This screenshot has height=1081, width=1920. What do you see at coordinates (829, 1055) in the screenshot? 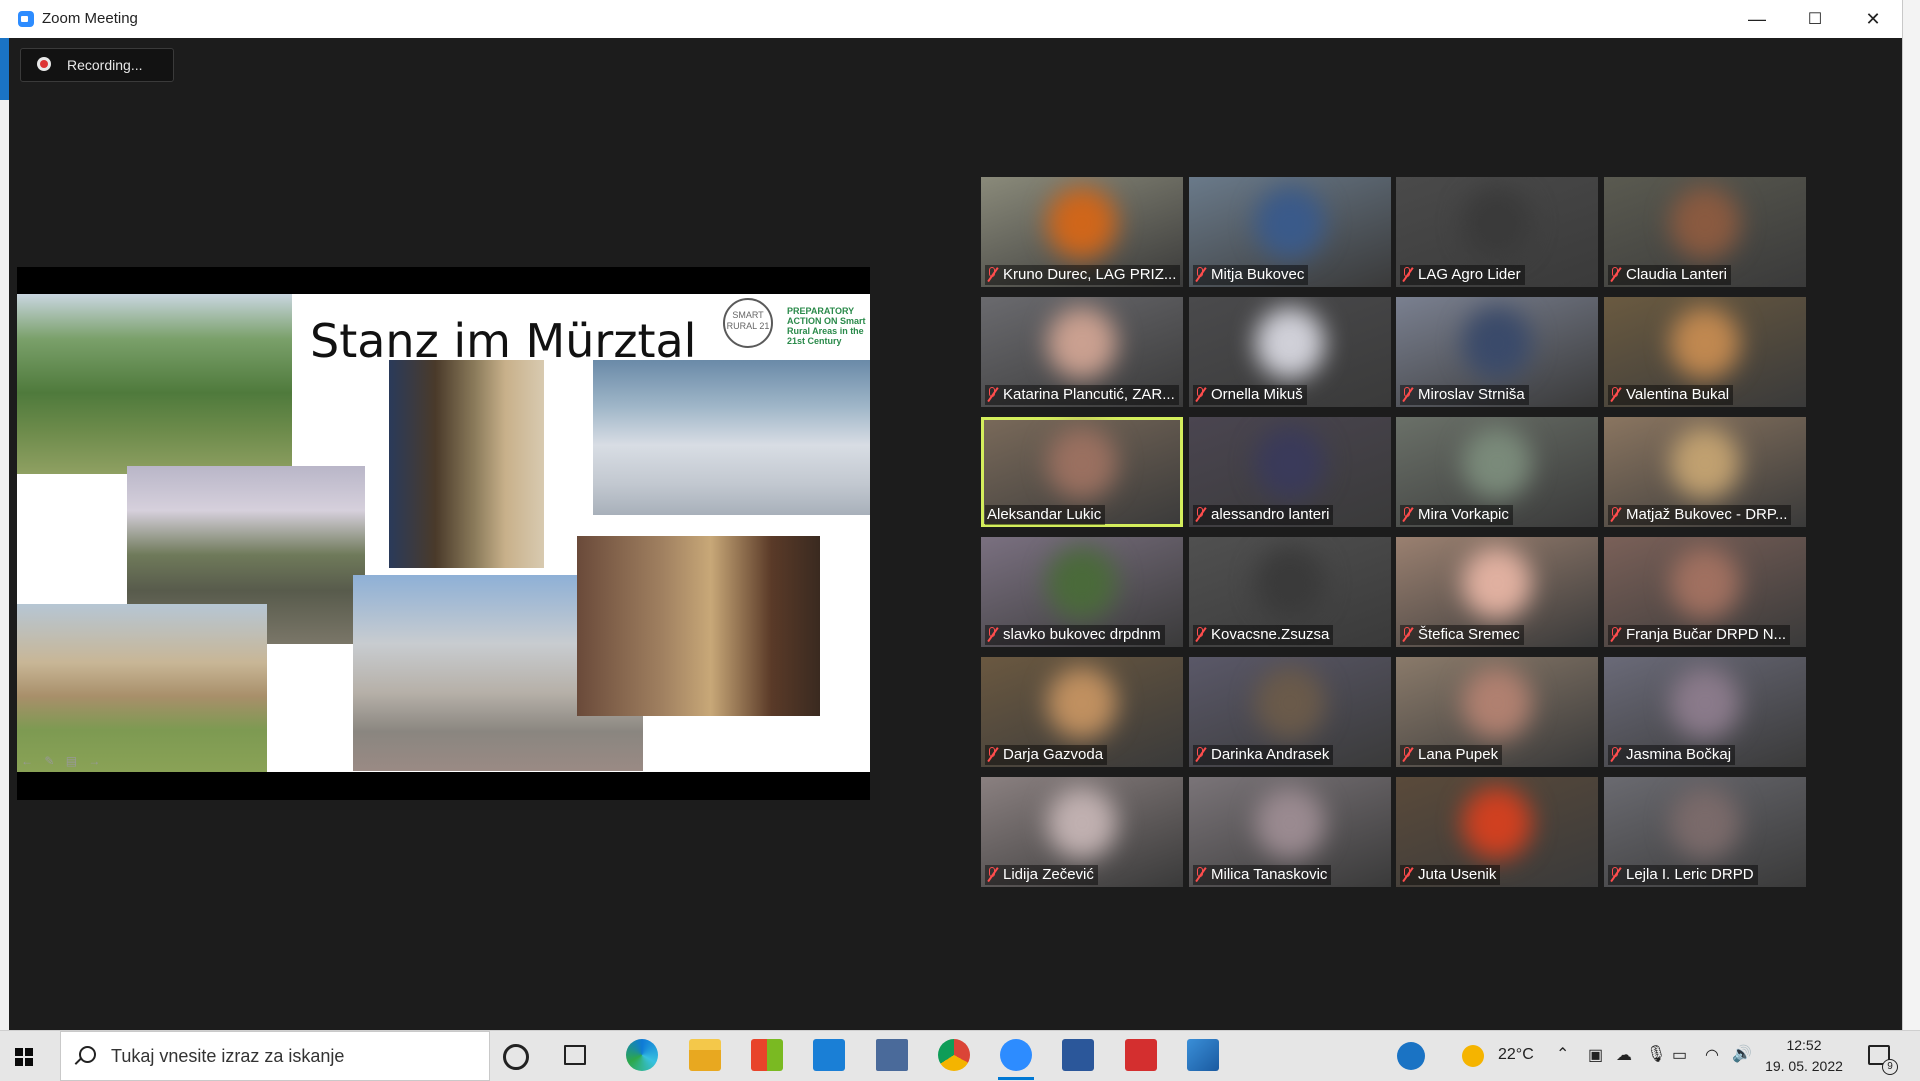
I see `mail-icon` at bounding box center [829, 1055].